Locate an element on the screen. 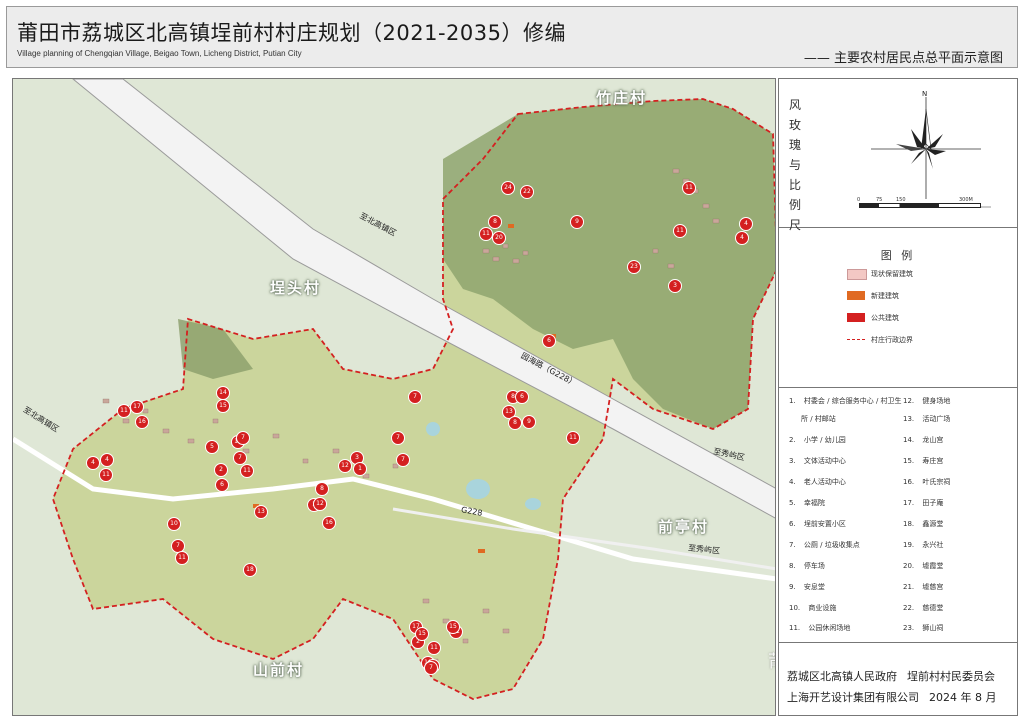 This screenshot has width=1024, height=725. facility-label: 永兴社 is located at coordinates (933, 545).